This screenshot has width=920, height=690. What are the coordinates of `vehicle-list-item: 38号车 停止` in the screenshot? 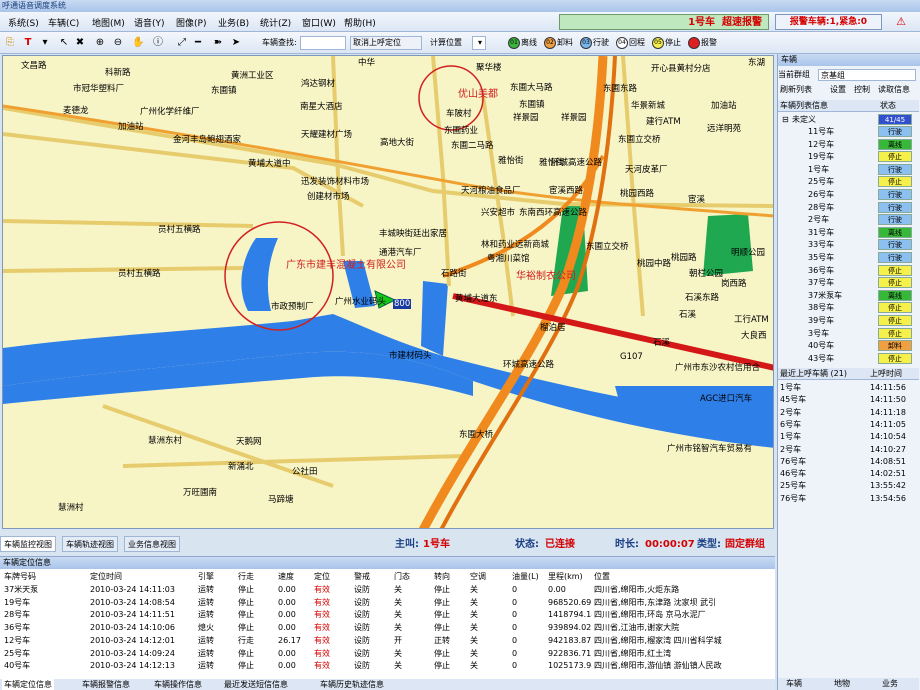 It's located at (848, 308).